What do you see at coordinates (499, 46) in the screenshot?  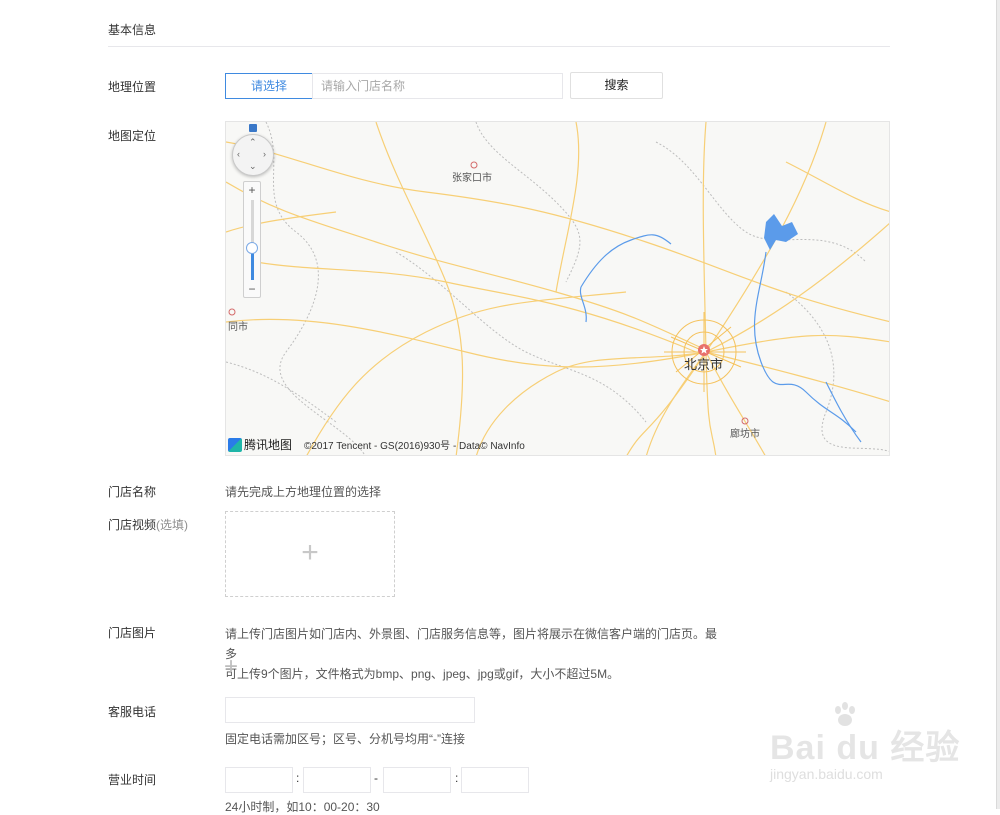 I see `section-divider` at bounding box center [499, 46].